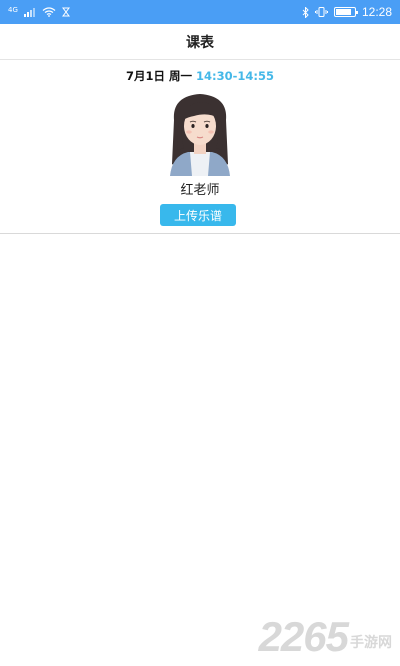 The width and height of the screenshot is (400, 666). I want to click on network-label: 4G, so click(13, 9).